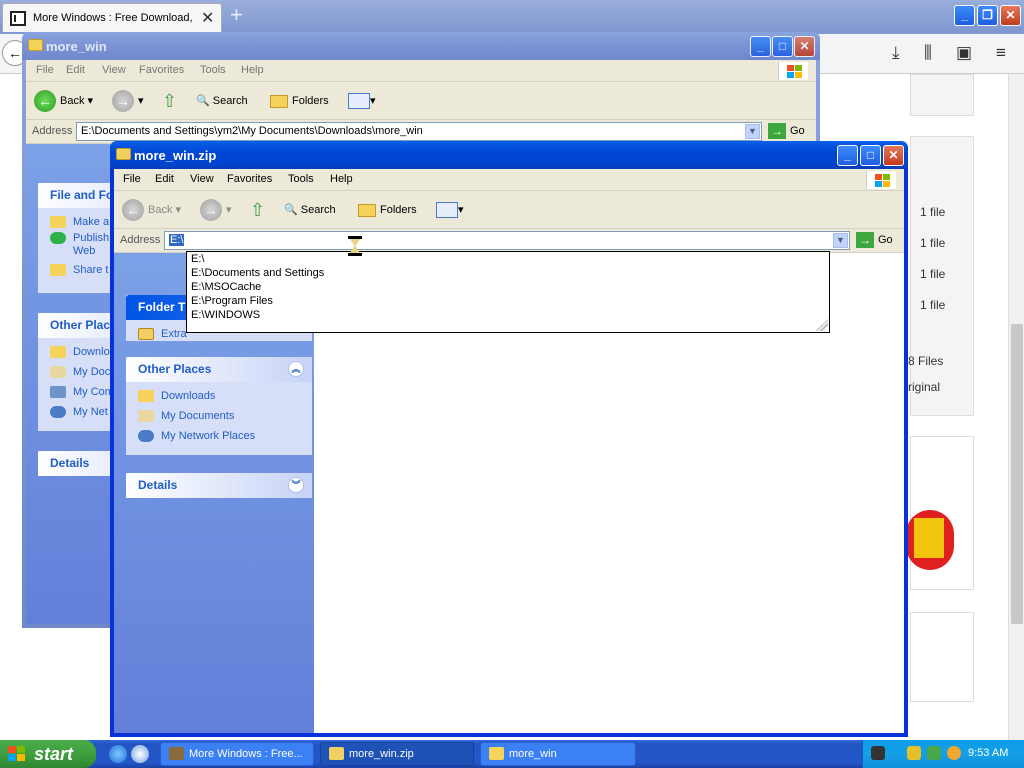 This screenshot has height=768, width=1024. I want to click on original-text: riginal, so click(924, 387).